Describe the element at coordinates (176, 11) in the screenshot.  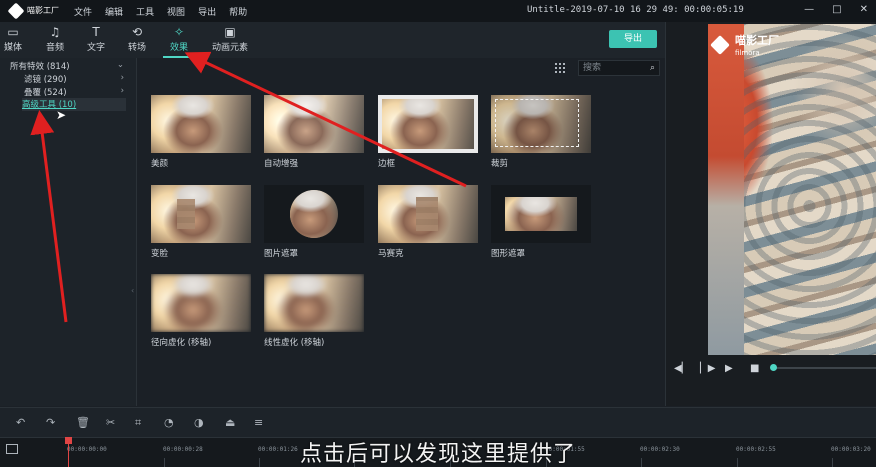
I see `menu-view: 视图` at that location.